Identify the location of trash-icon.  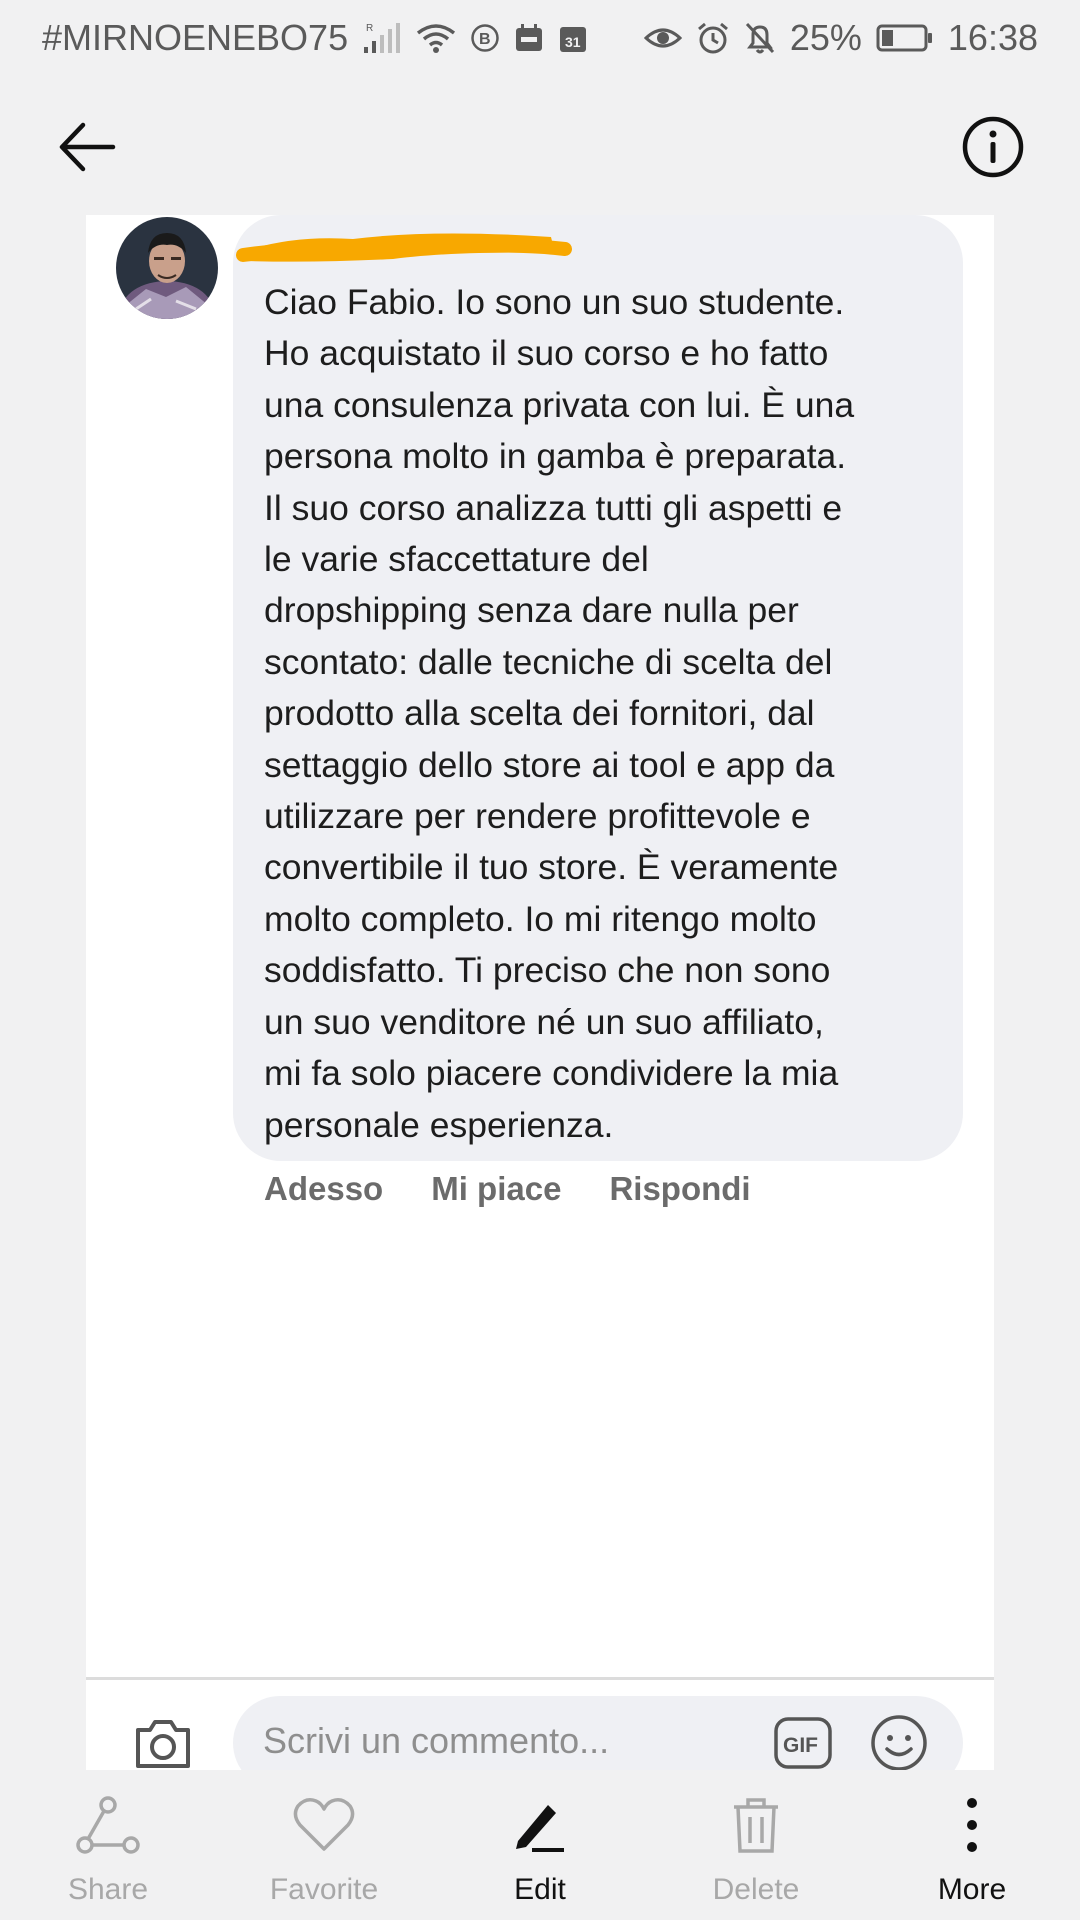
(756, 1825).